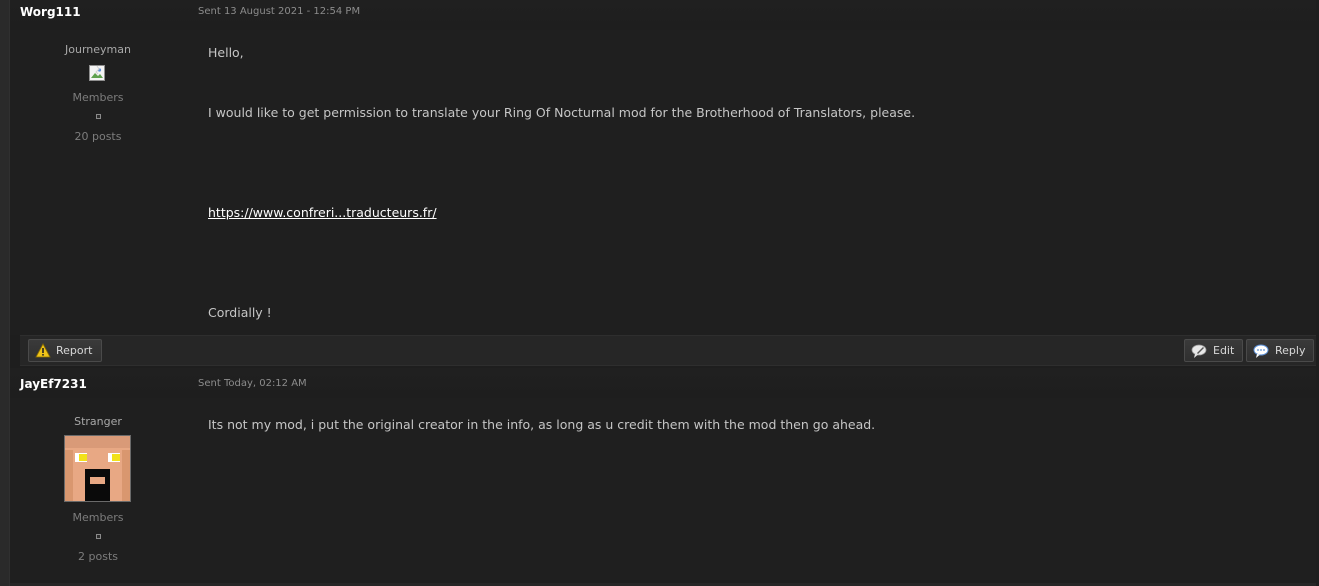  I want to click on report-button: Report, so click(65, 350).